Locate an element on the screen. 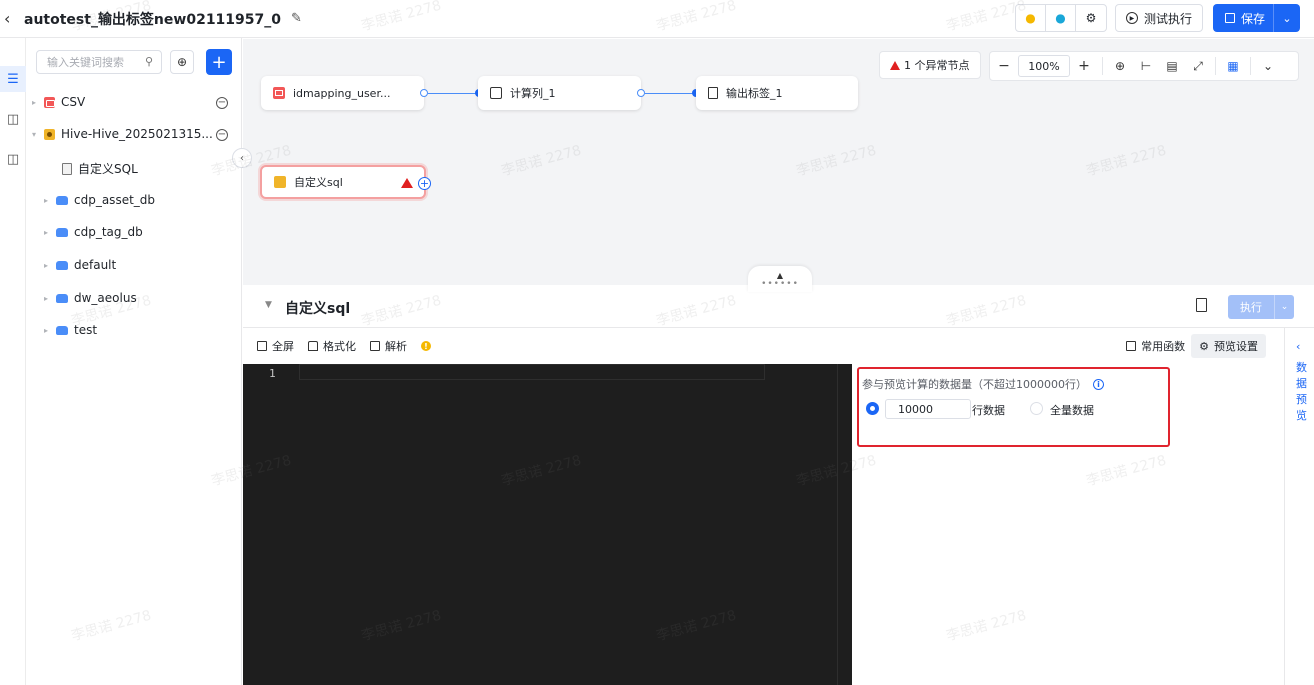 The width and height of the screenshot is (1314, 685). plus-icon: + is located at coordinates (219, 62).